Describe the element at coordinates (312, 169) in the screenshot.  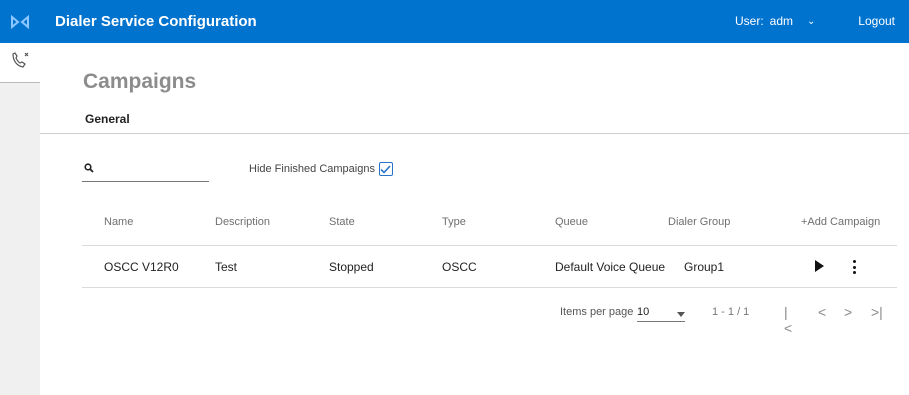
I see `hide-finished-label: Hide Finished Campaigns` at that location.